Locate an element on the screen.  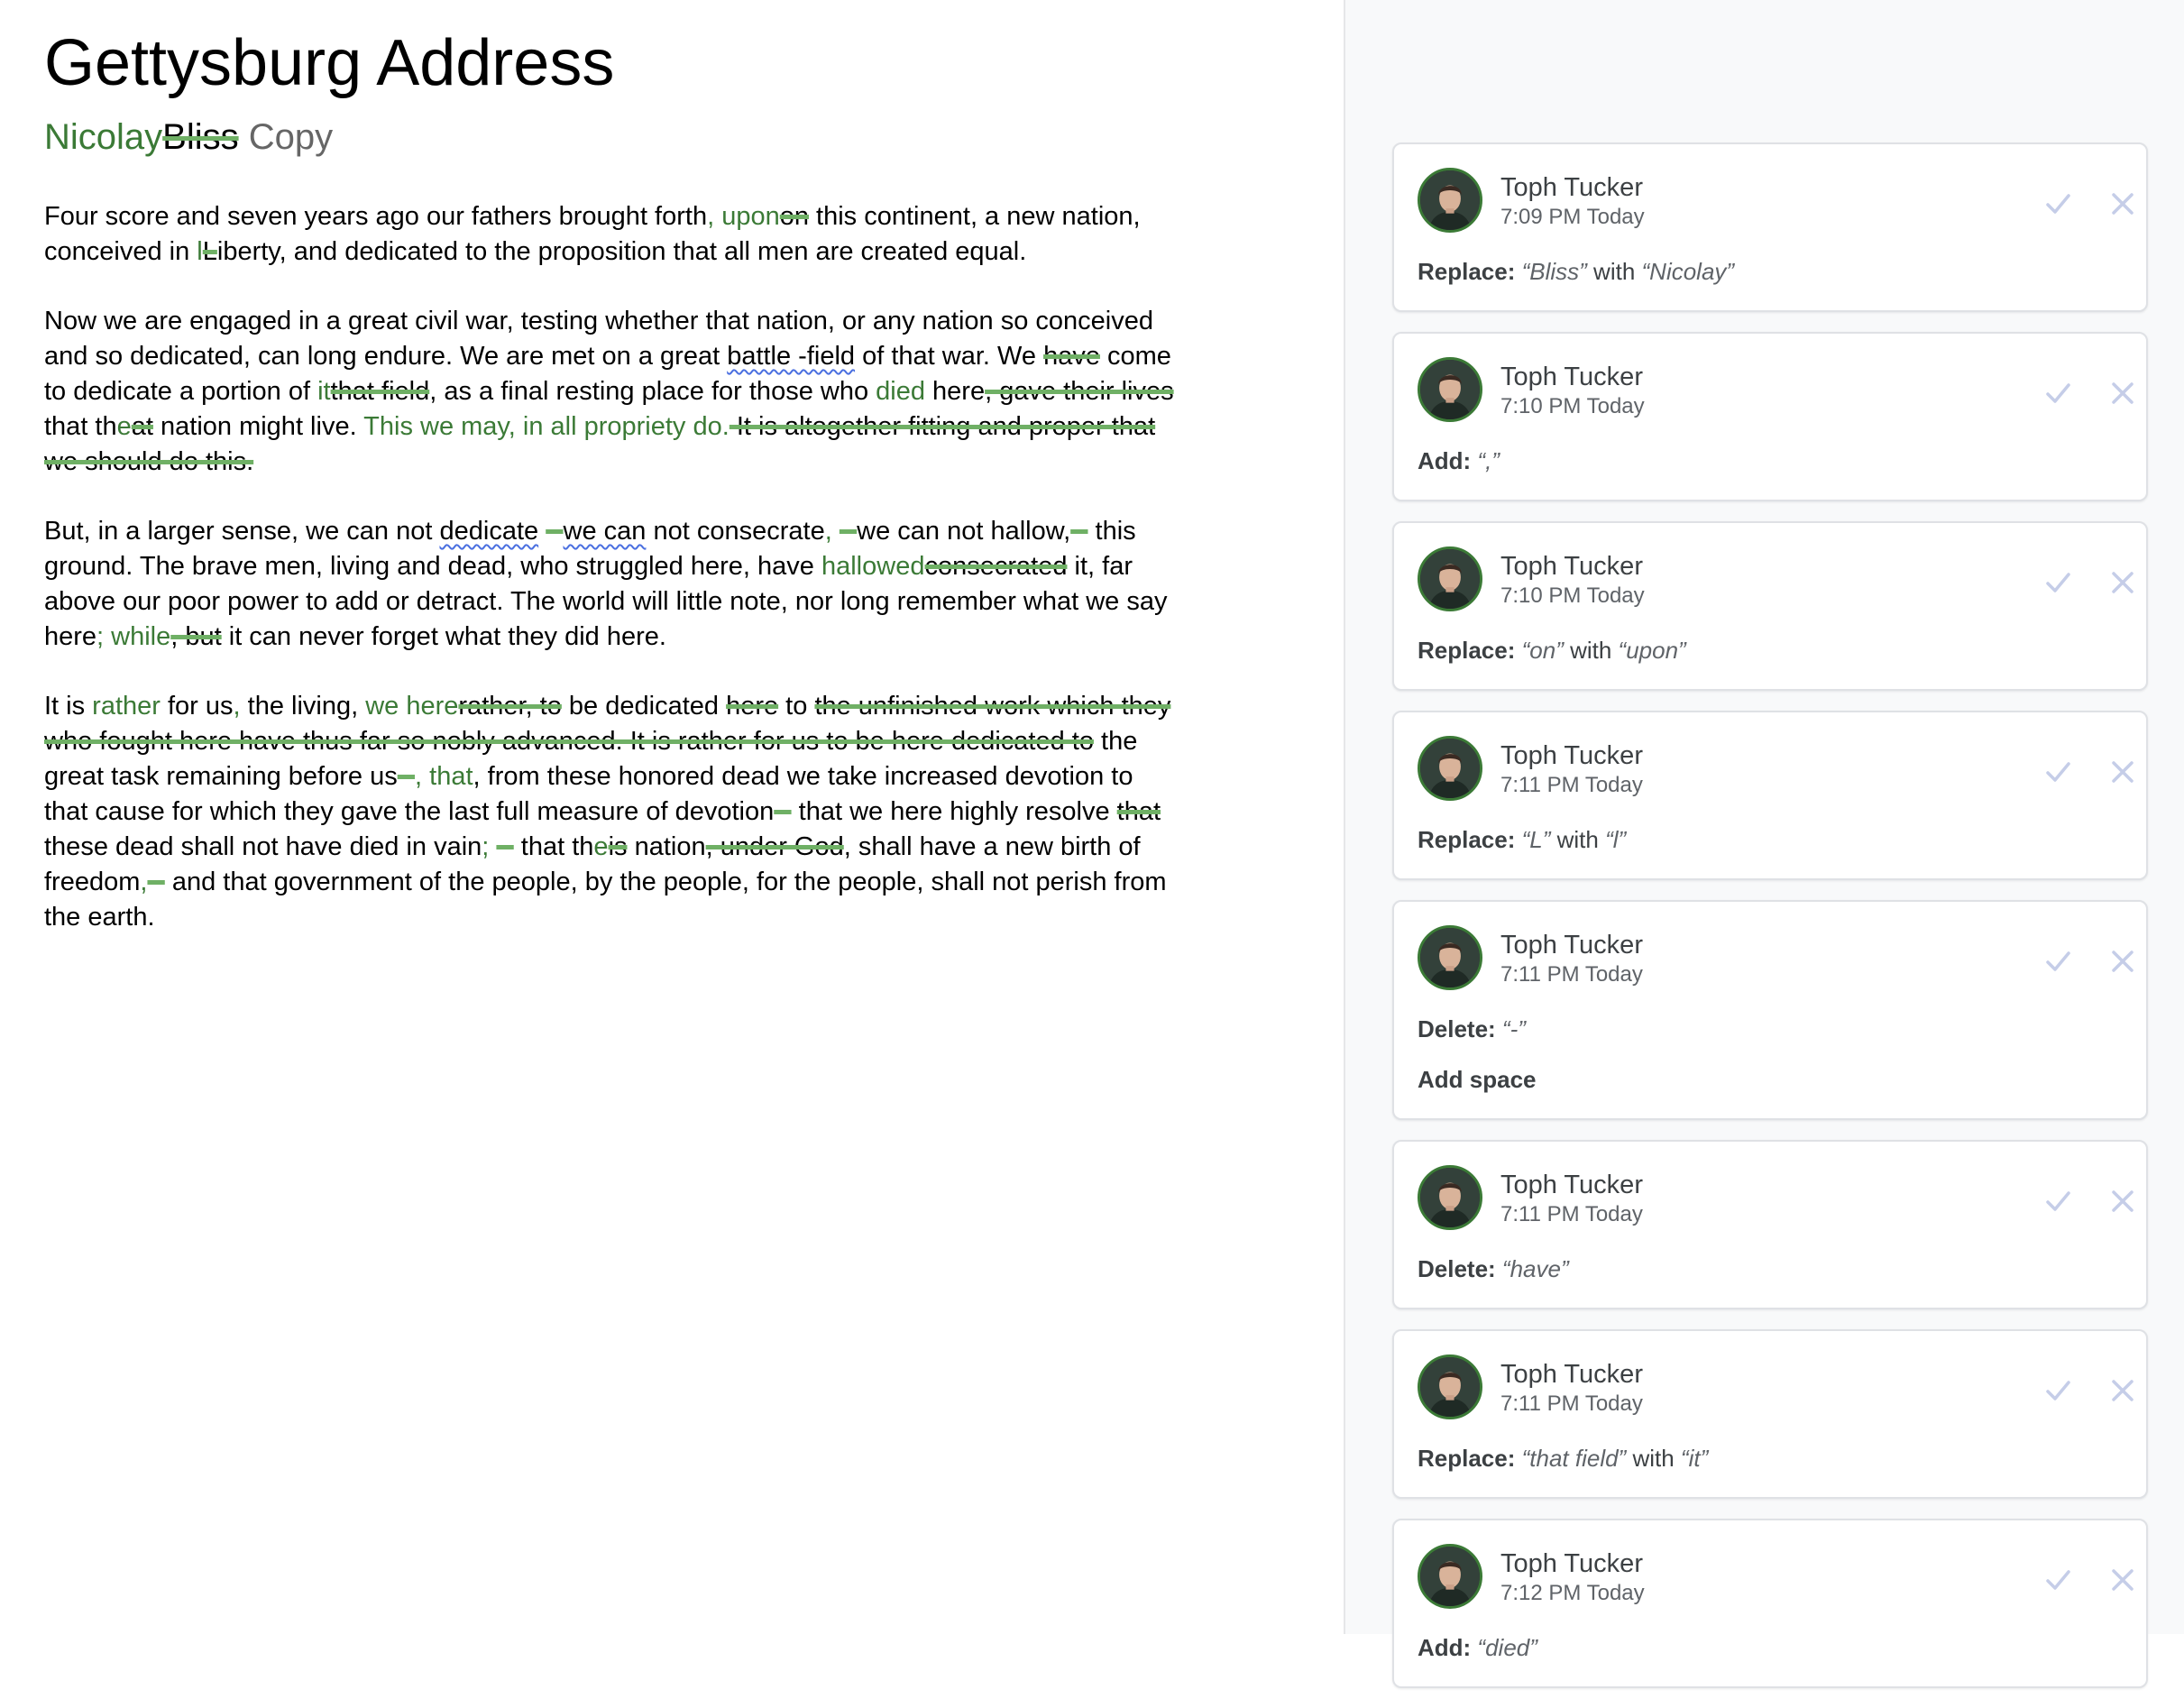
suggestion-description: Replace: “Bliss” with “Nicolay” is located at coordinates (1771, 271).